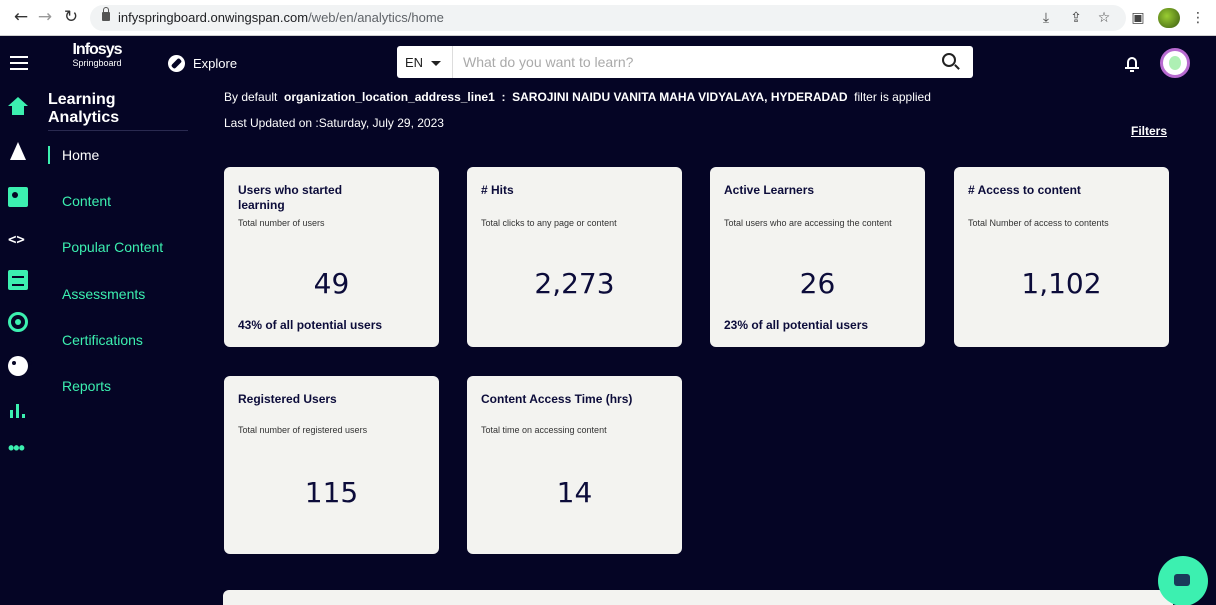  What do you see at coordinates (18, 107) in the screenshot?
I see `home-icon` at bounding box center [18, 107].